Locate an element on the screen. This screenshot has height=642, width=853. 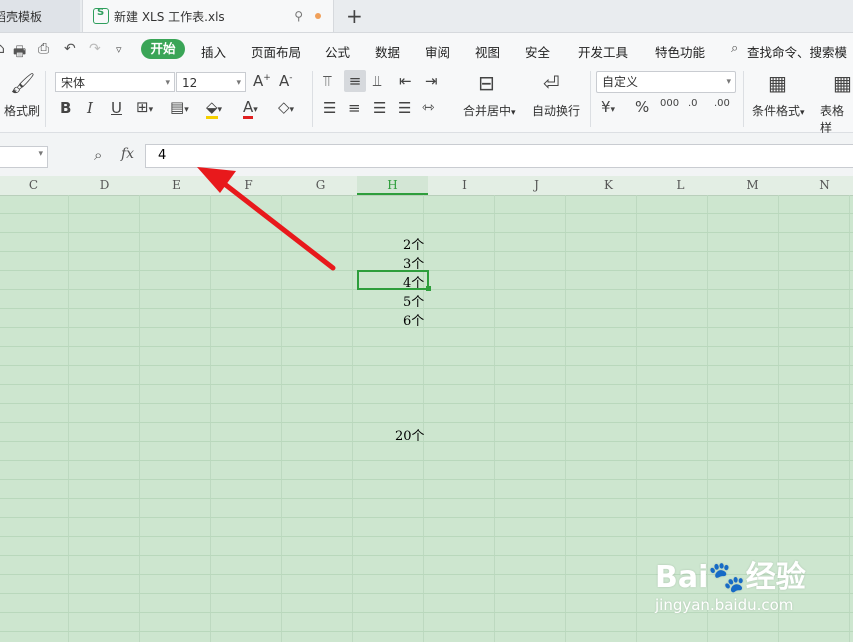
watermark-url: jingyan.baidu.com is located at coordinates (724, 605).